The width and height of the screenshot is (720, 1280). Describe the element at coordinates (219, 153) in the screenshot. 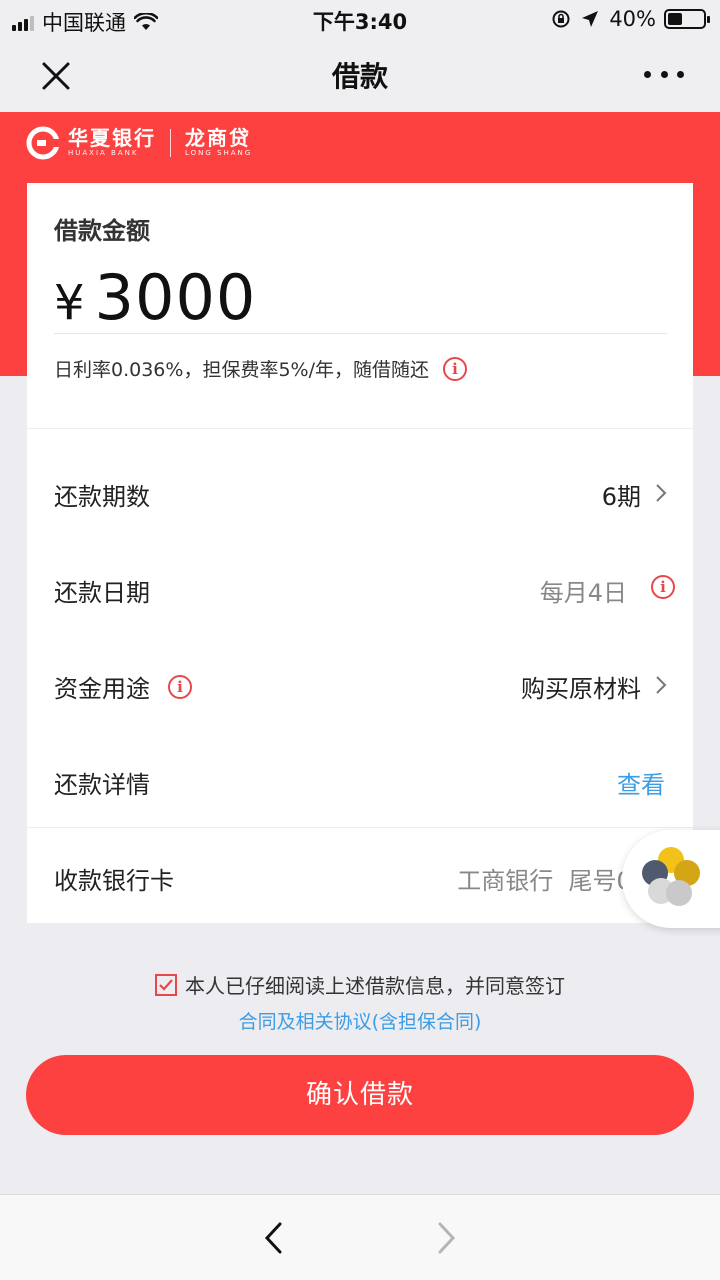

I see `product-name-en: LONG SHANG` at that location.